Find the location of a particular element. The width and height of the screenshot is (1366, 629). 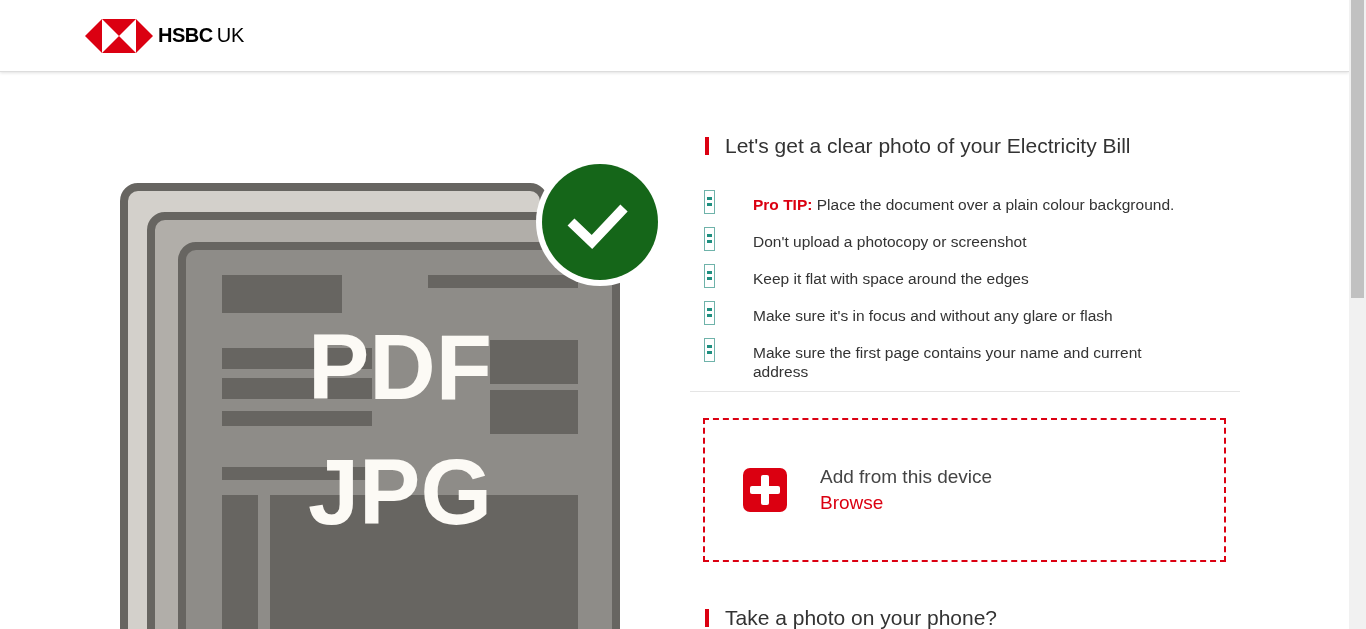

file-format-label: JPG is located at coordinates (400, 492).